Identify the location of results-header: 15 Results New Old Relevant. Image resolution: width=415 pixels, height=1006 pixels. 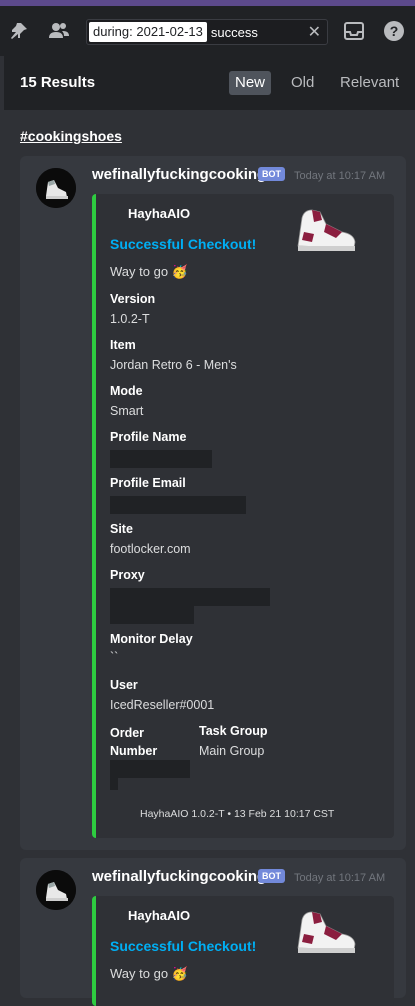
(209, 83).